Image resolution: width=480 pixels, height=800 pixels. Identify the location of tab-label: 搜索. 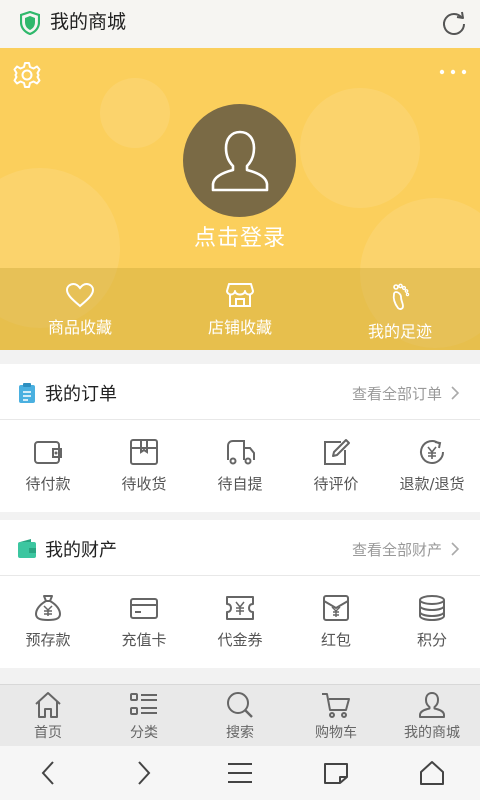
(240, 733).